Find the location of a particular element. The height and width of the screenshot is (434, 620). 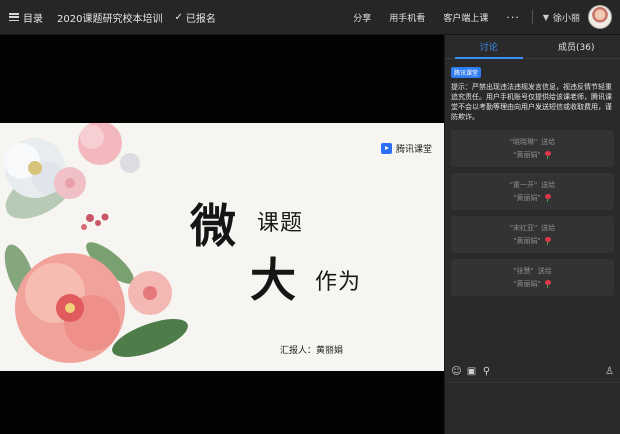

client-class-button: 客户端上课 is located at coordinates (465, 17).